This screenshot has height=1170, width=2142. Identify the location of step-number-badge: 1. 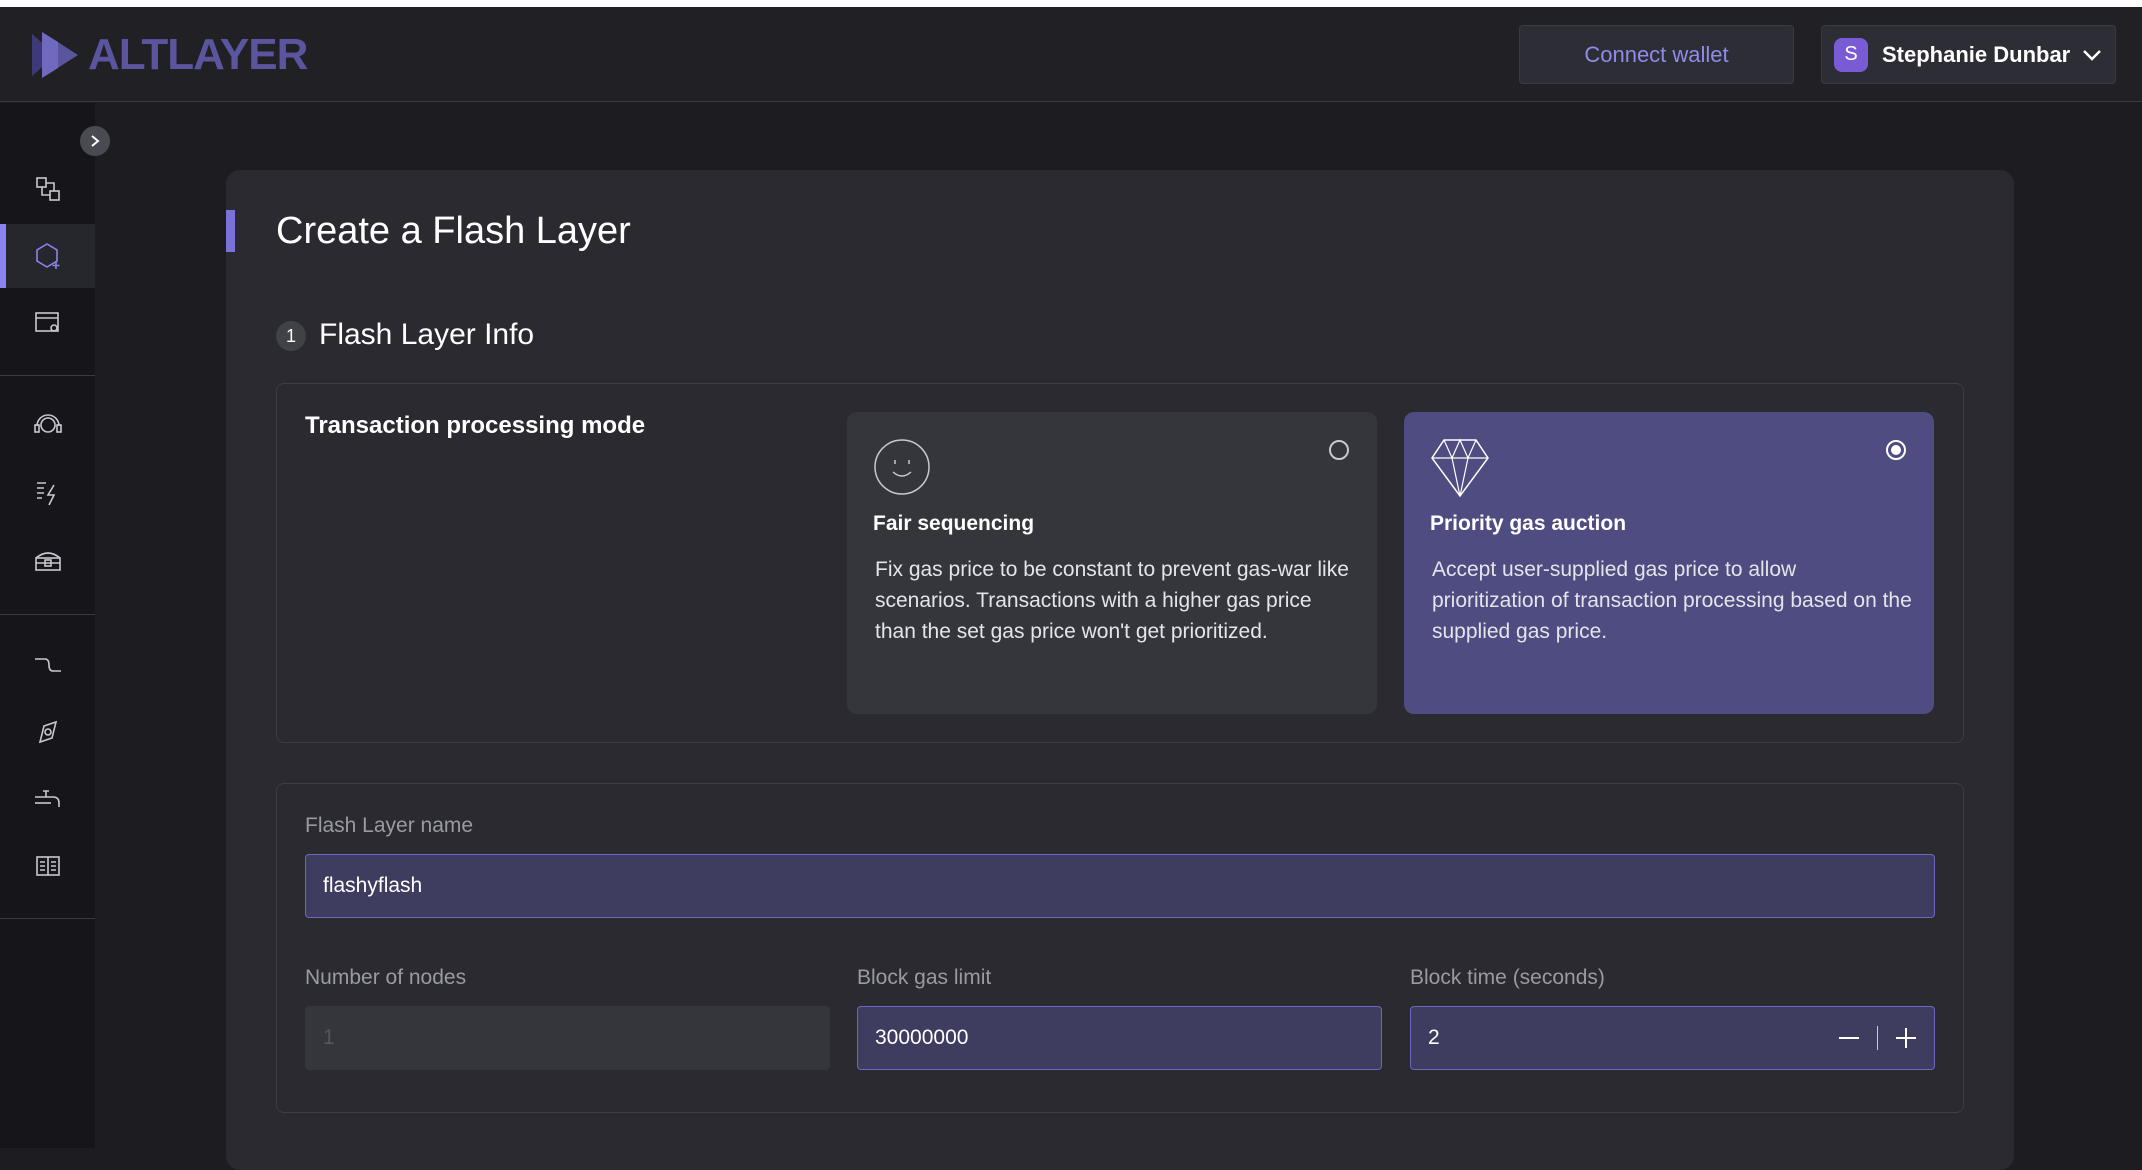
(291, 336).